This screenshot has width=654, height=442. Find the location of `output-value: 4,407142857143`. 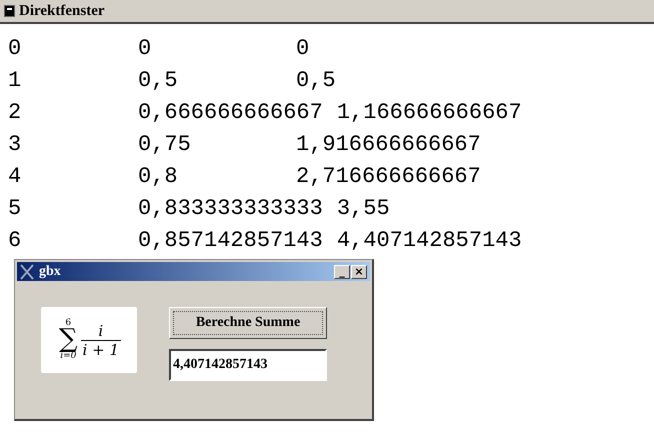

output-value: 4,407142857143 is located at coordinates (429, 240).